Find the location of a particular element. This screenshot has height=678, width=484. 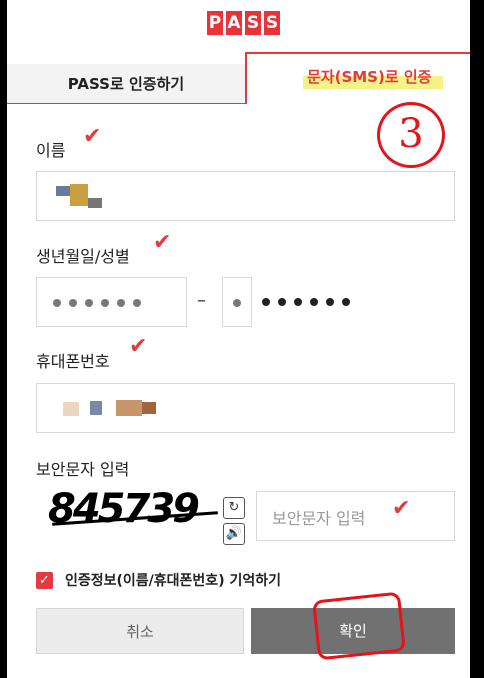

gender-digit-input is located at coordinates (237, 302).